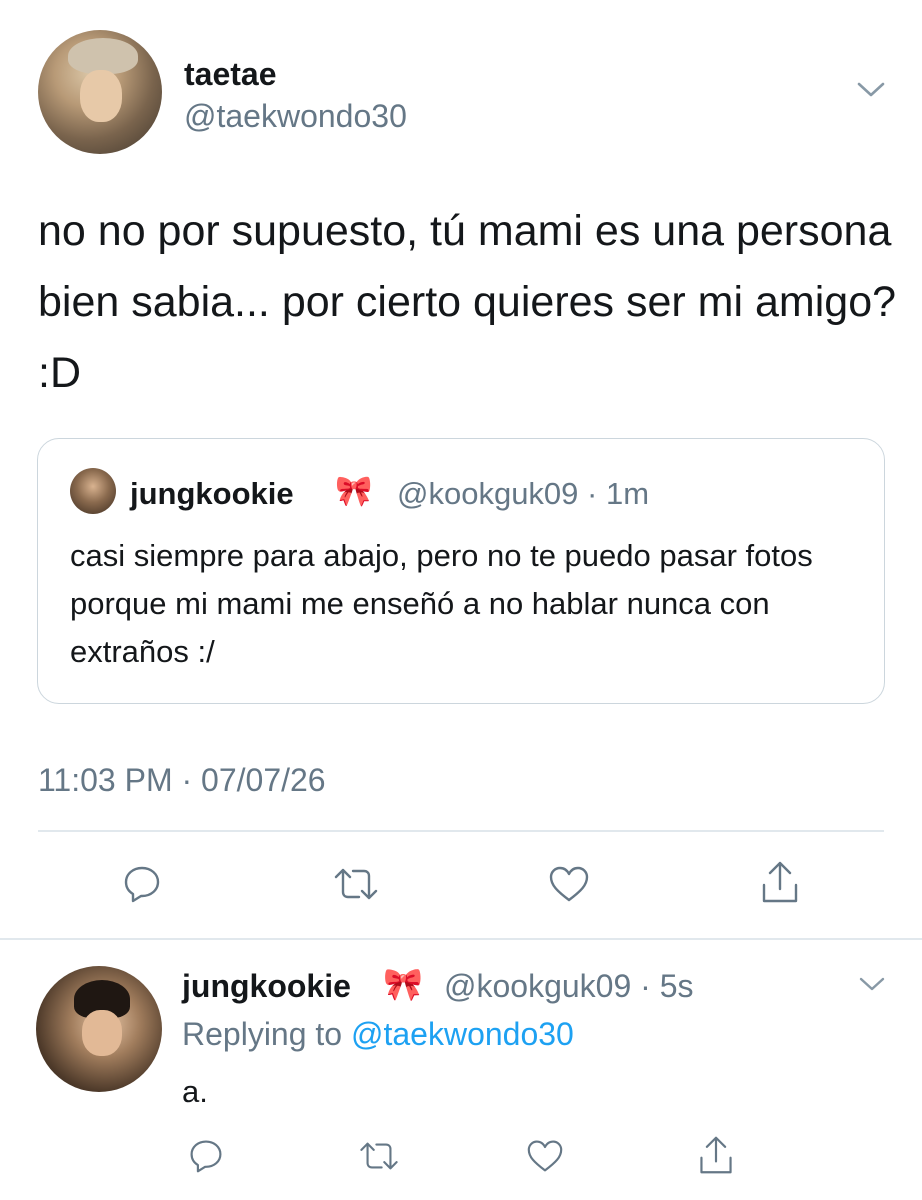 The width and height of the screenshot is (922, 1200). Describe the element at coordinates (262, 1034) in the screenshot. I see `replying-prefix: Replying to` at that location.